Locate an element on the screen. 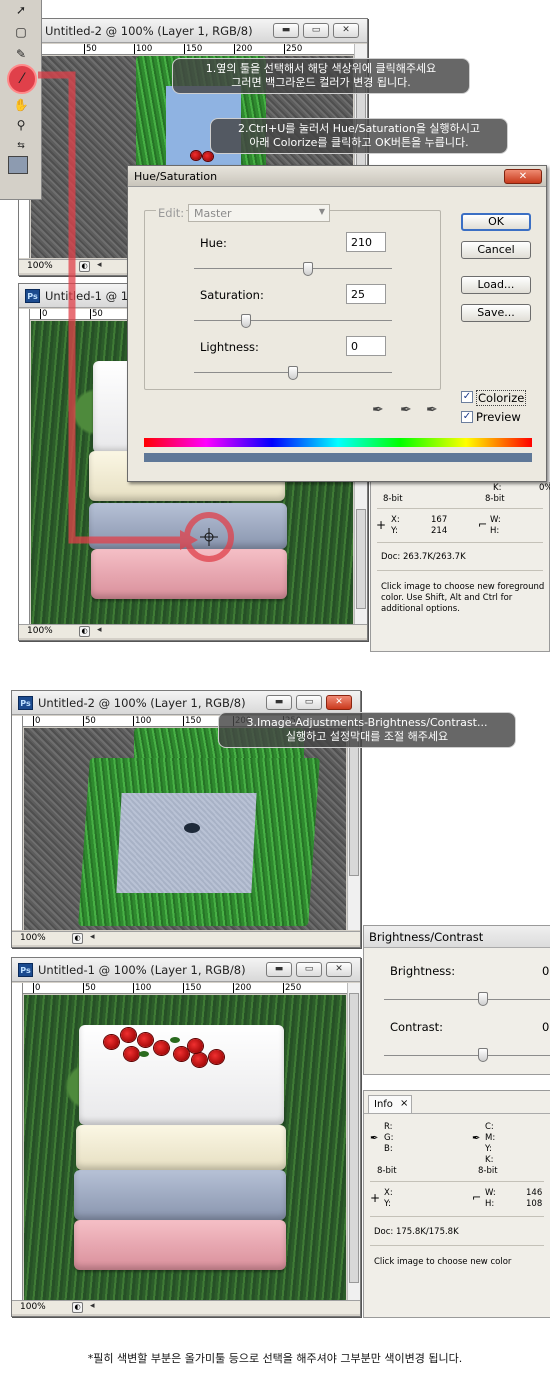 This screenshot has height=1380, width=550. lightness-label: Lightness: is located at coordinates (229, 347).